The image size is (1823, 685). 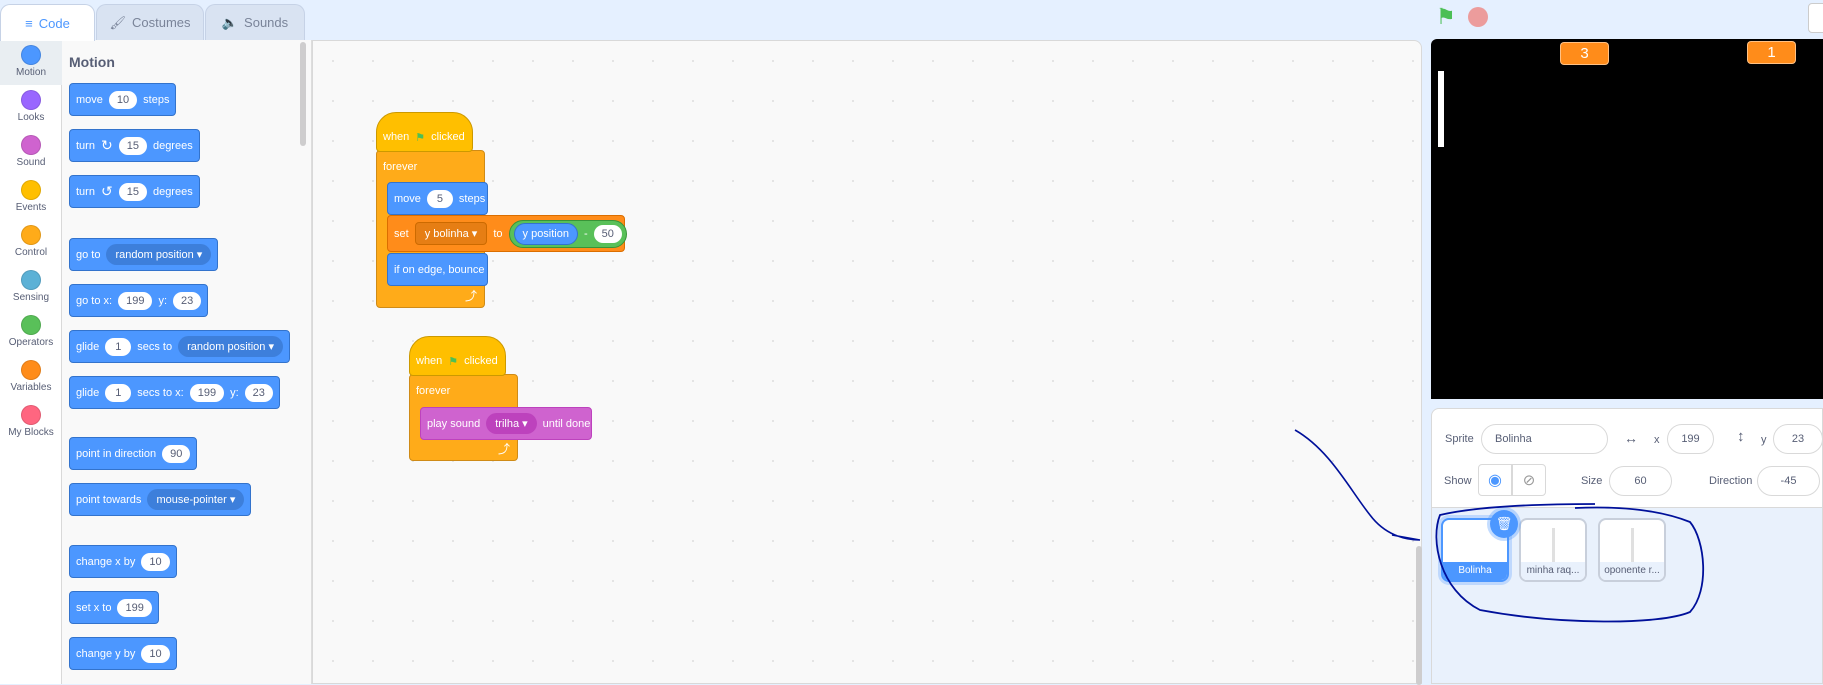 What do you see at coordinates (1504, 524) in the screenshot?
I see `delete-sprite-trash-icon: 🗑` at bounding box center [1504, 524].